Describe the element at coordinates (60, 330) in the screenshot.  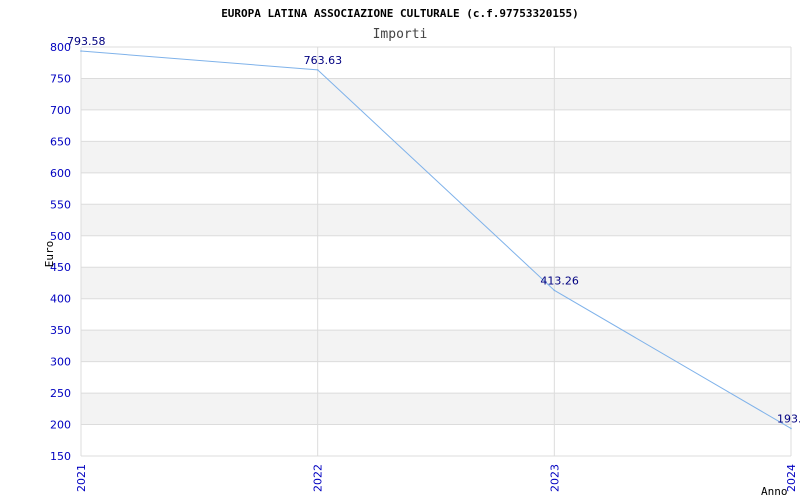
I see `y-tick-label: 350` at that location.